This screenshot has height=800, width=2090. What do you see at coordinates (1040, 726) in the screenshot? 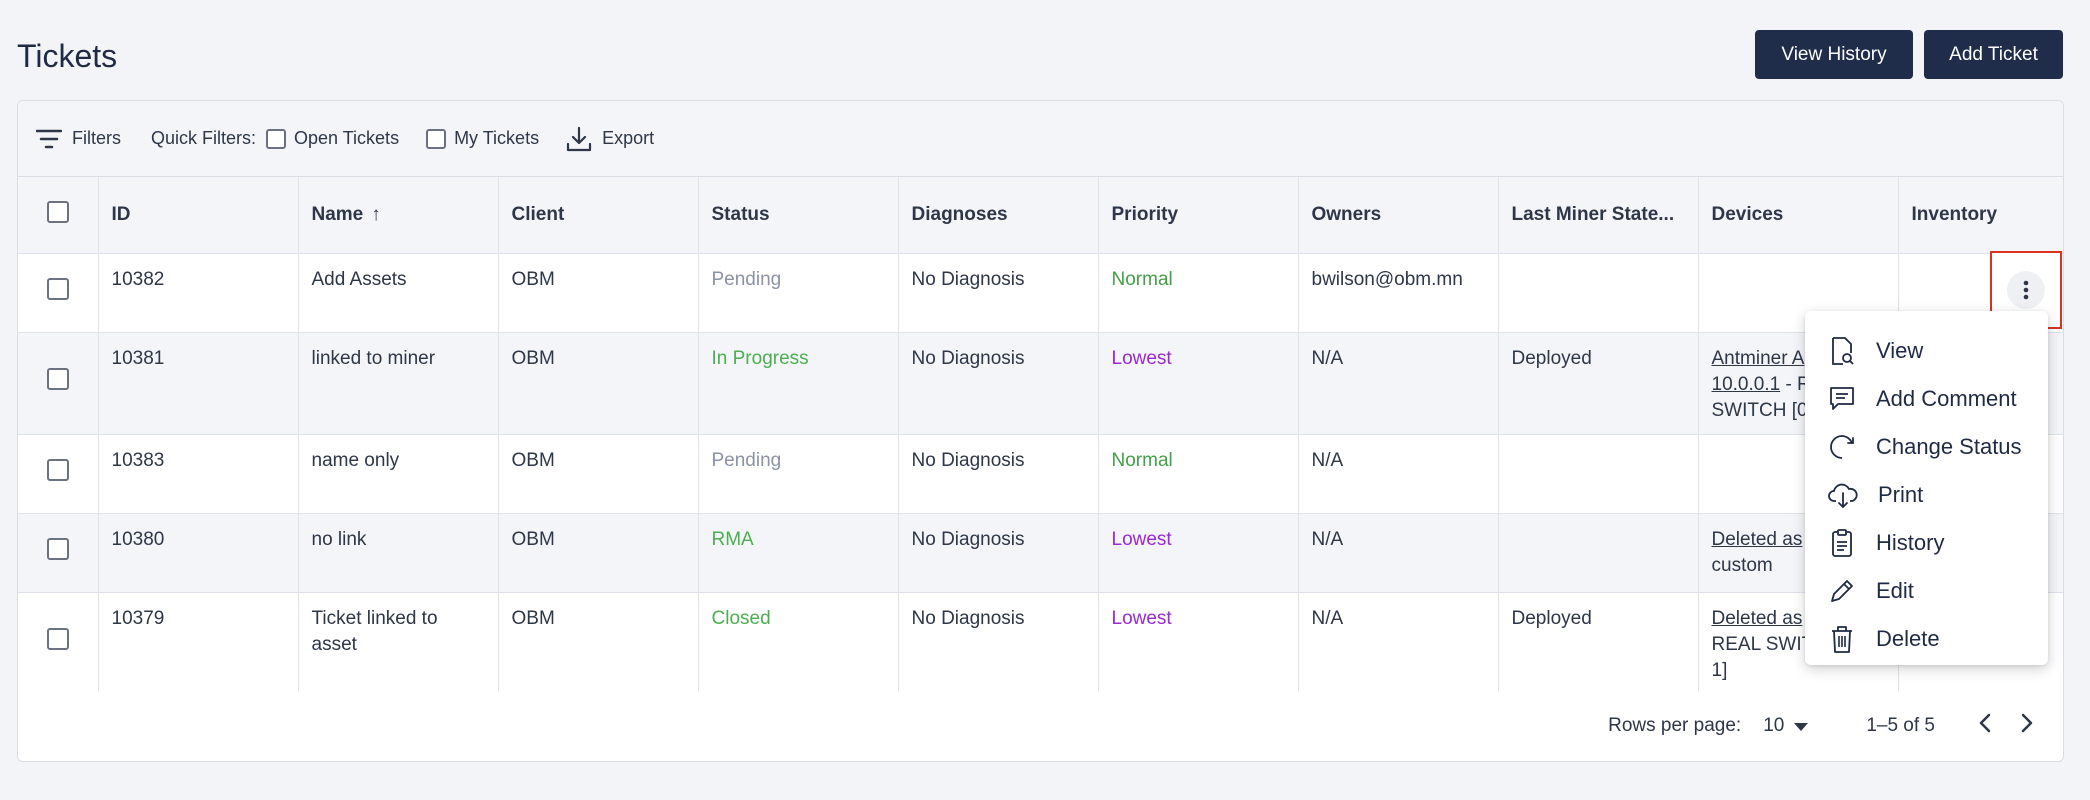
I see `pagination-footer: Rows per page: 10 1–5 of 5` at bounding box center [1040, 726].